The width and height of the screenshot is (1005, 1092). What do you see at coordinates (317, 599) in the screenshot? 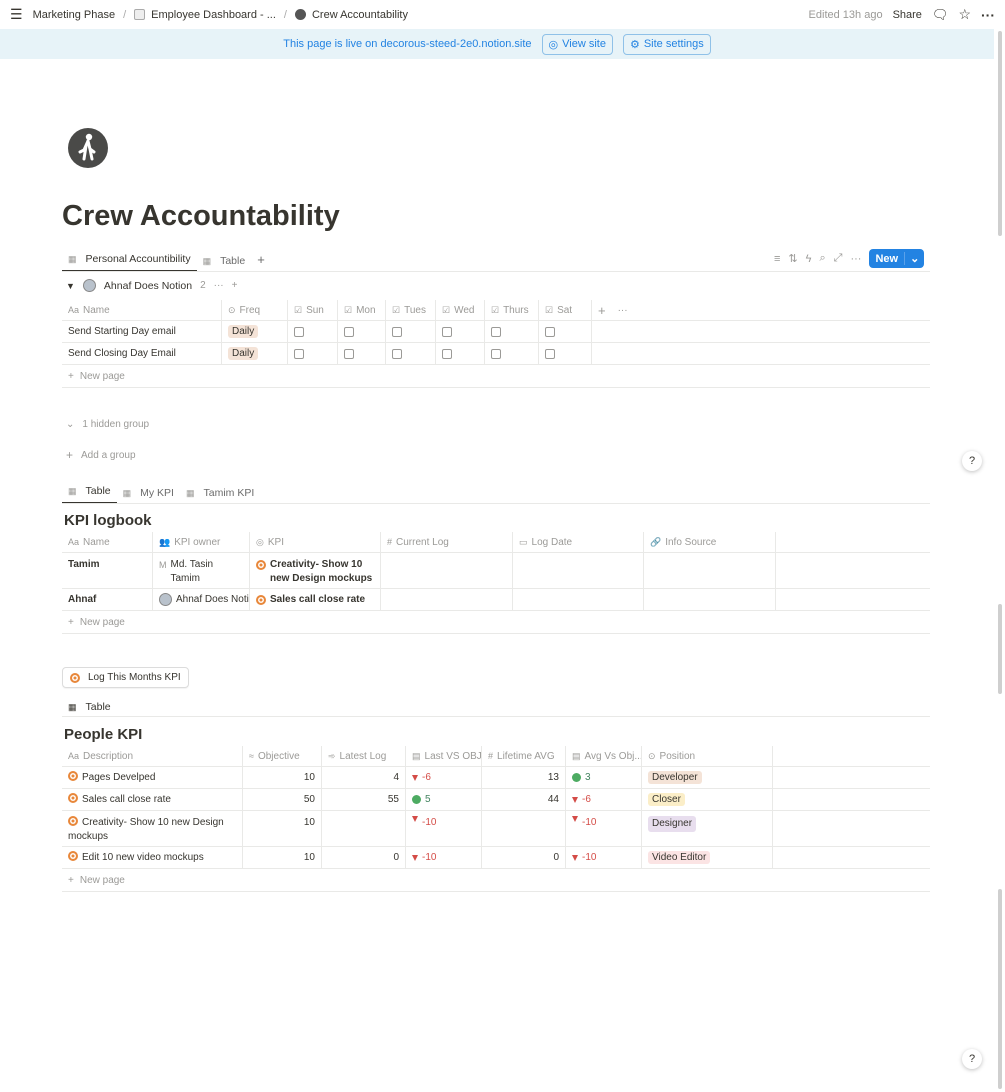
I see `kpi-link: Sales call close rate` at bounding box center [317, 599].